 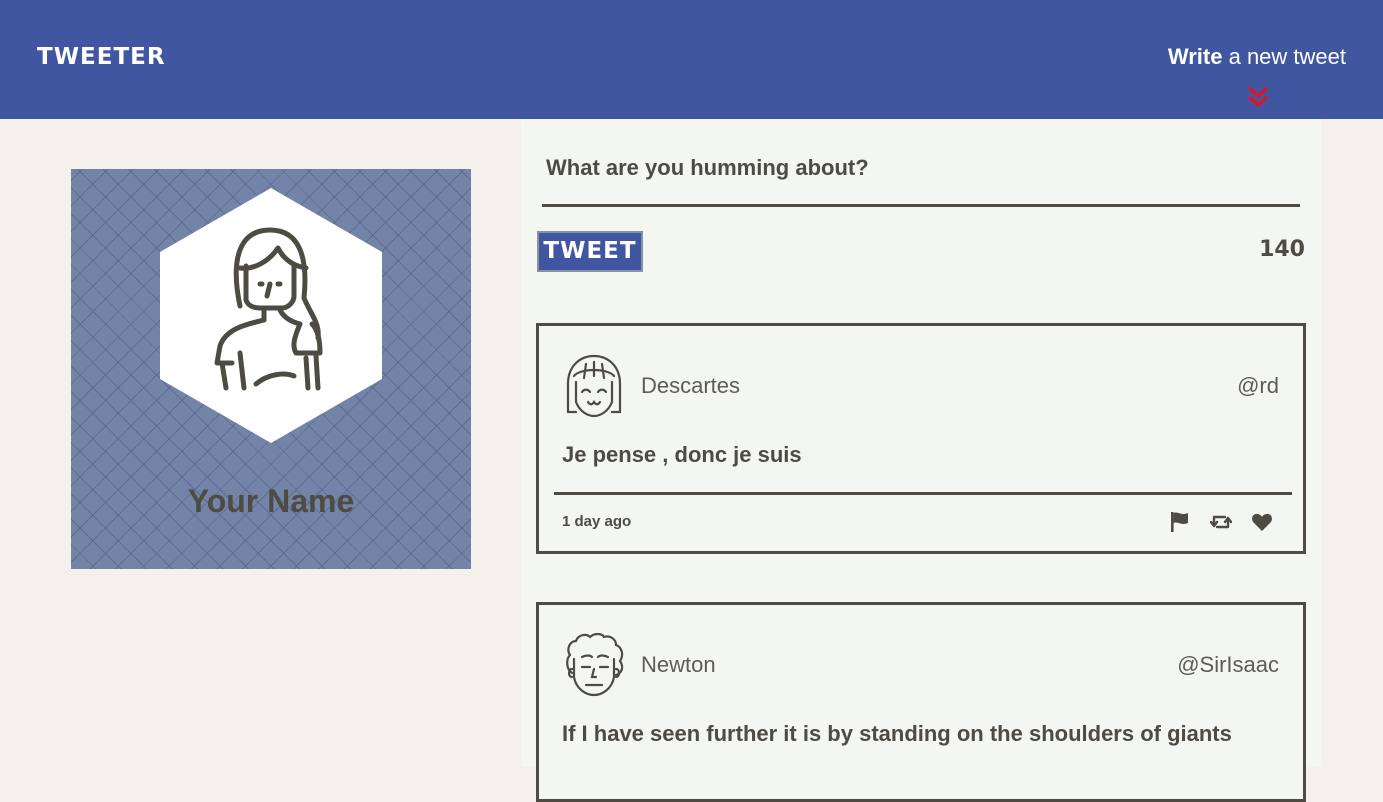 What do you see at coordinates (1282, 249) in the screenshot?
I see `character-counter: 140` at bounding box center [1282, 249].